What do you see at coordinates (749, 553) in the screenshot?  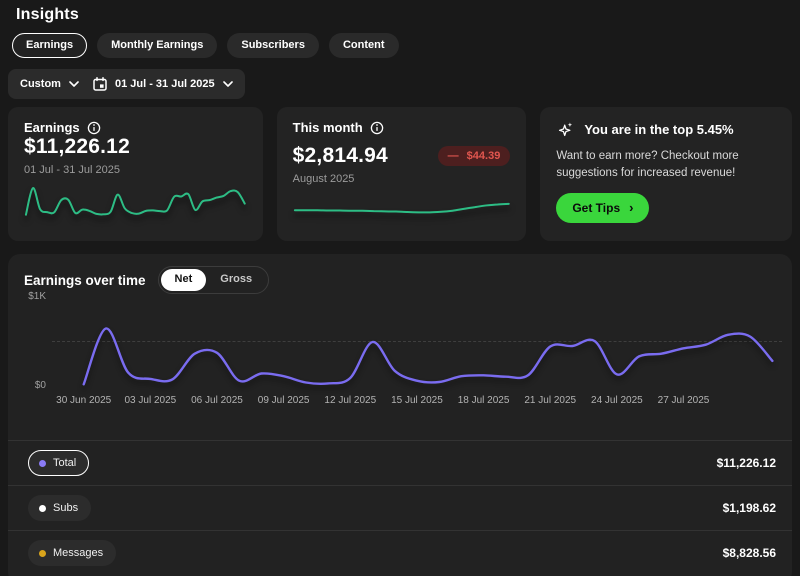 I see `messages-value: $8,828.56` at bounding box center [749, 553].